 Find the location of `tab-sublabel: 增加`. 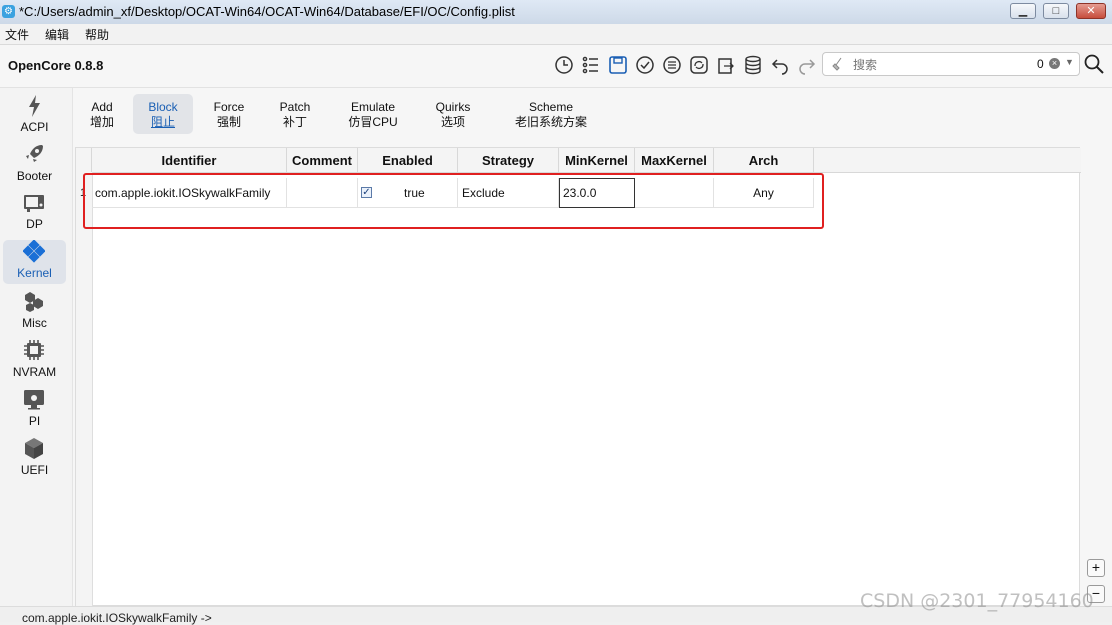

tab-sublabel: 增加 is located at coordinates (101, 122).